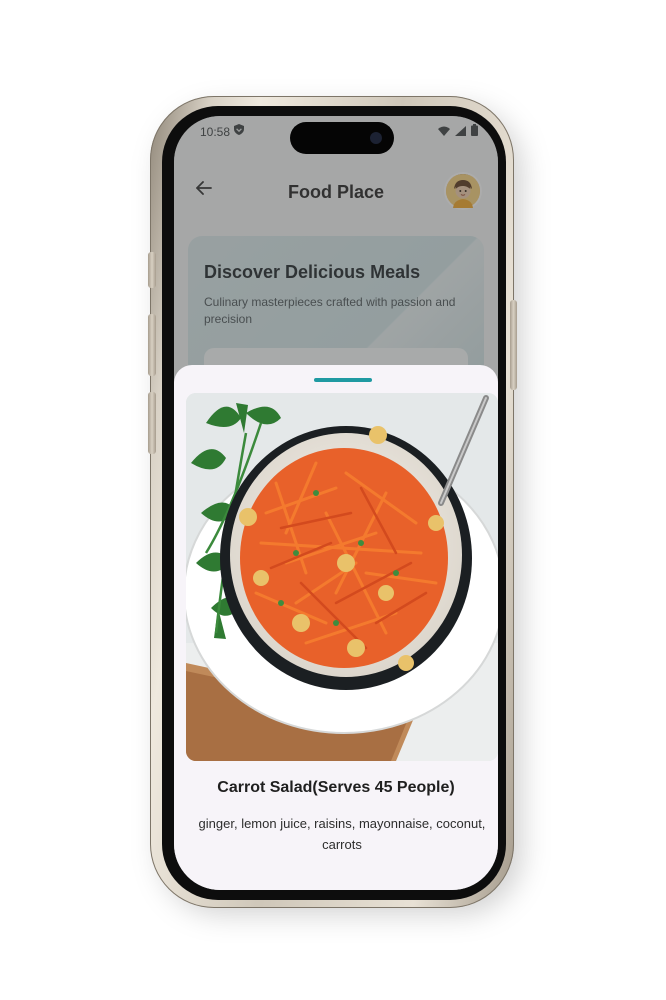 This screenshot has height=1000, width=666. I want to click on sheet-drag-handle, so click(343, 380).